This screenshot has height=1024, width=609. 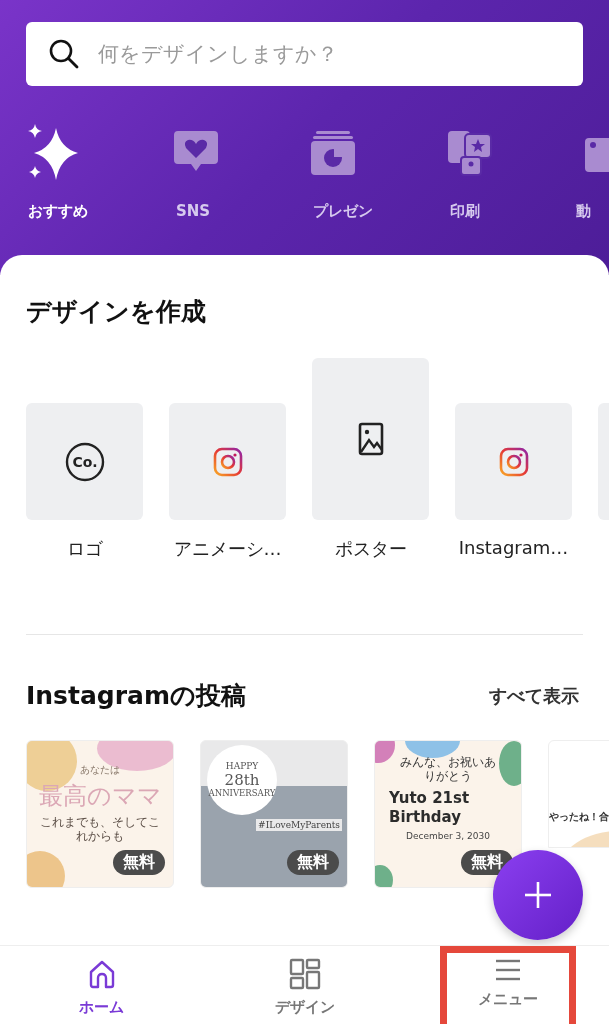 What do you see at coordinates (84, 549) in the screenshot?
I see `design-type-label: ロゴ` at bounding box center [84, 549].